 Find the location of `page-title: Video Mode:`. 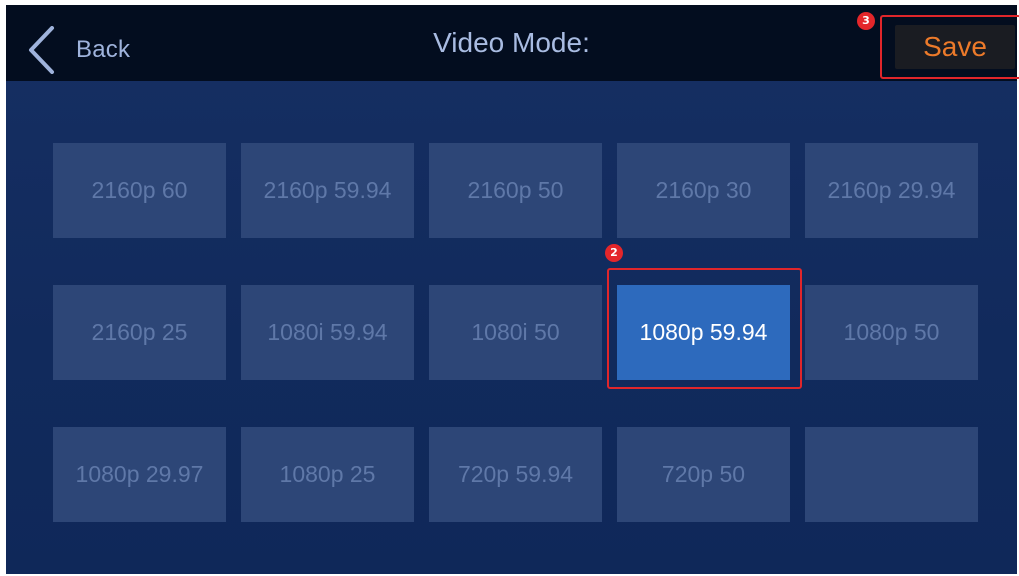

page-title: Video Mode: is located at coordinates (511, 42).